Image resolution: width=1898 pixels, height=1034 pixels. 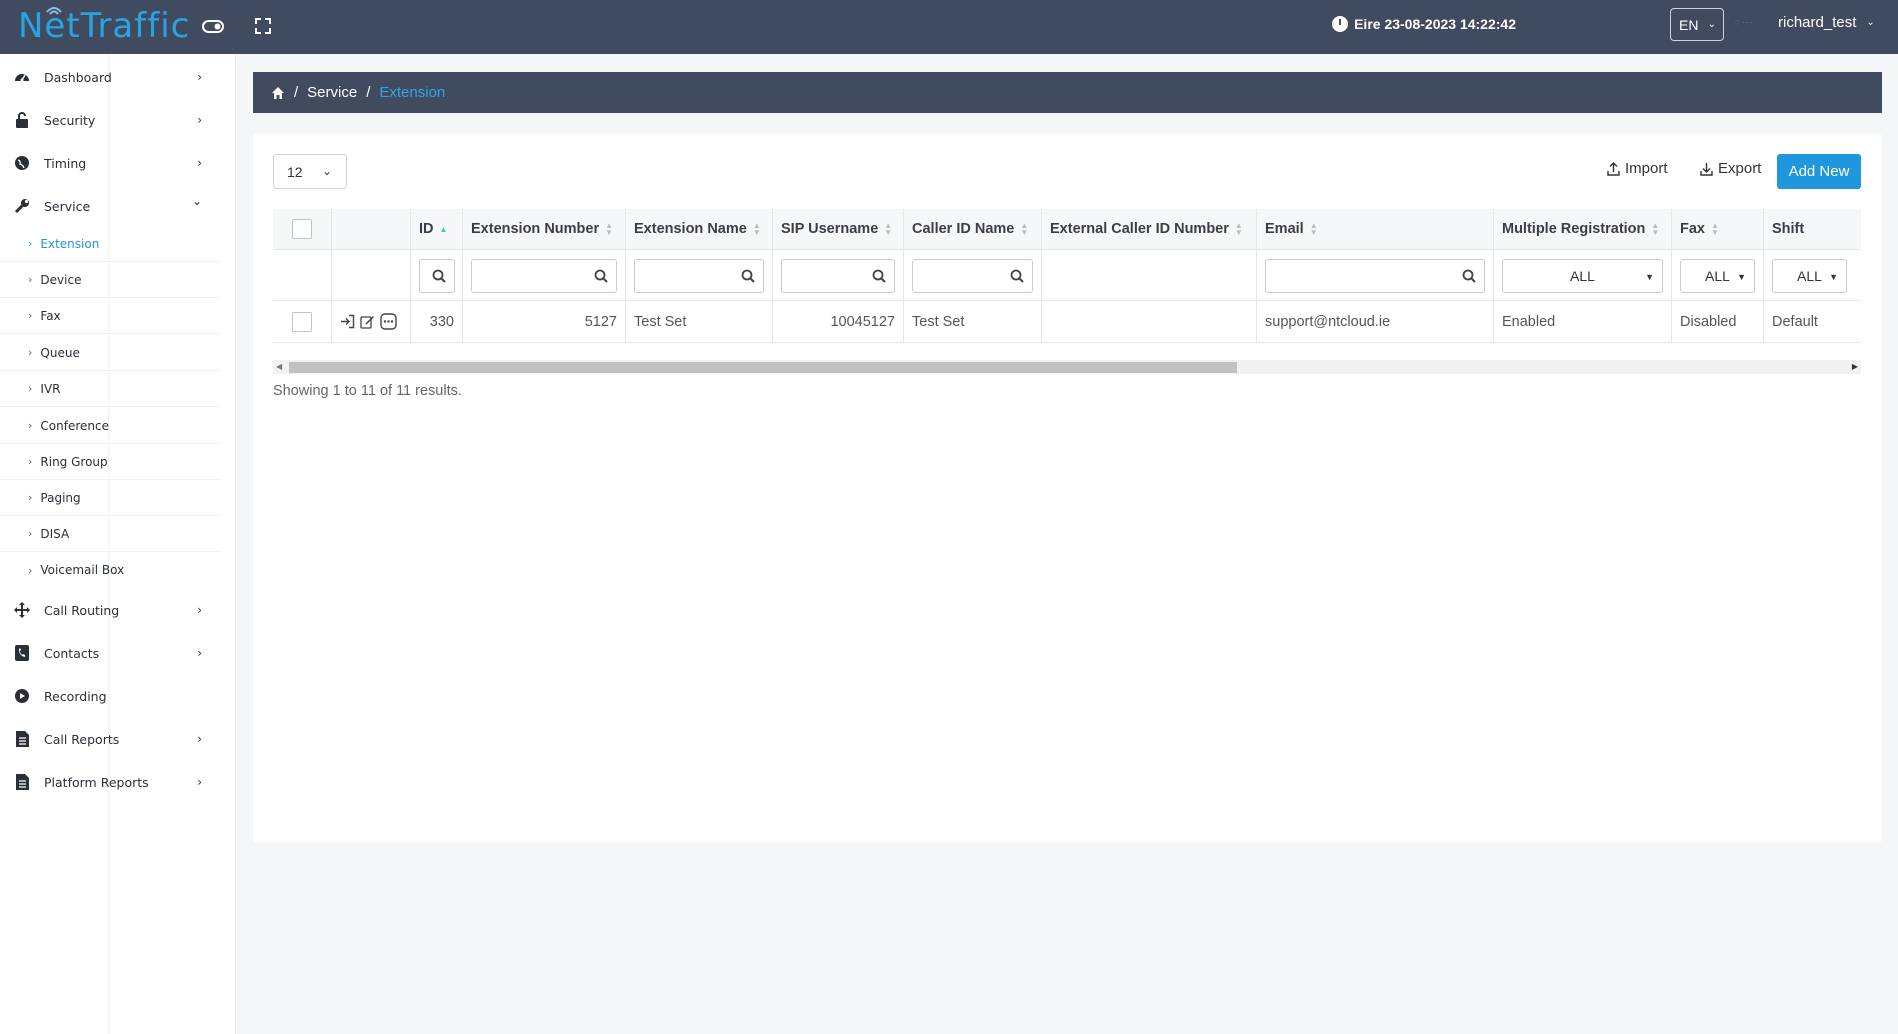 What do you see at coordinates (972, 276) in the screenshot?
I see `filter-caller-id-name-input` at bounding box center [972, 276].